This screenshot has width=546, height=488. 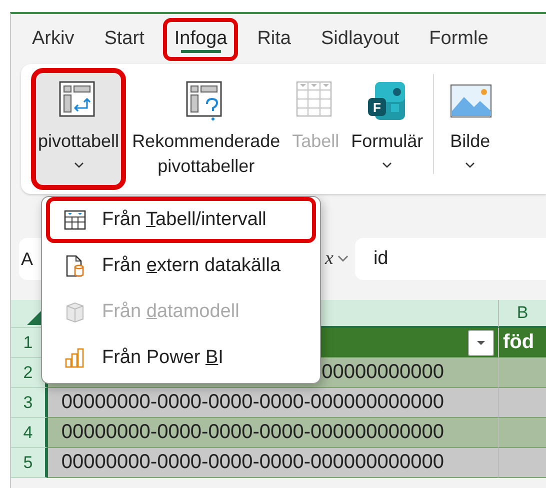 What do you see at coordinates (450, 259) in the screenshot?
I see `formula-field: id` at bounding box center [450, 259].